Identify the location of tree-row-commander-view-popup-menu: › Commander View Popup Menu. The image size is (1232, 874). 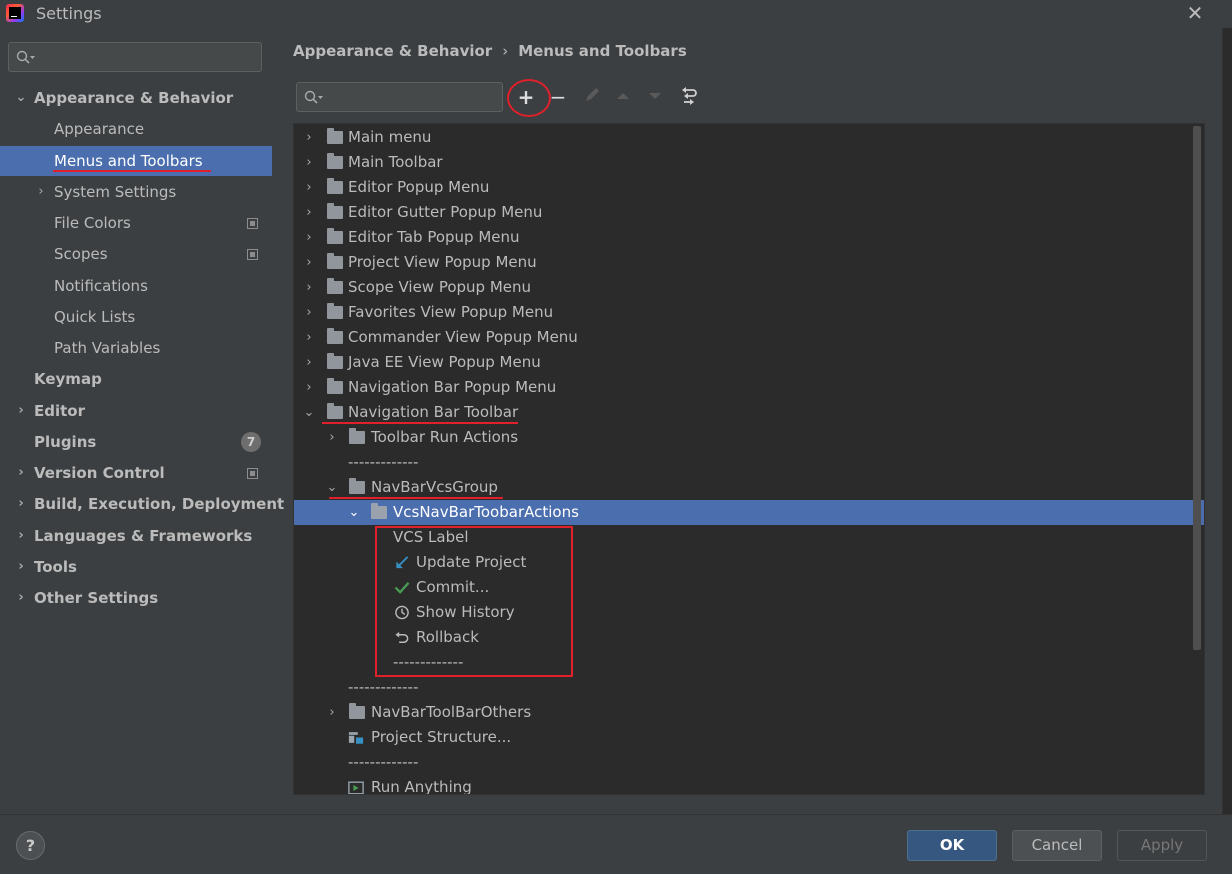
(749, 337).